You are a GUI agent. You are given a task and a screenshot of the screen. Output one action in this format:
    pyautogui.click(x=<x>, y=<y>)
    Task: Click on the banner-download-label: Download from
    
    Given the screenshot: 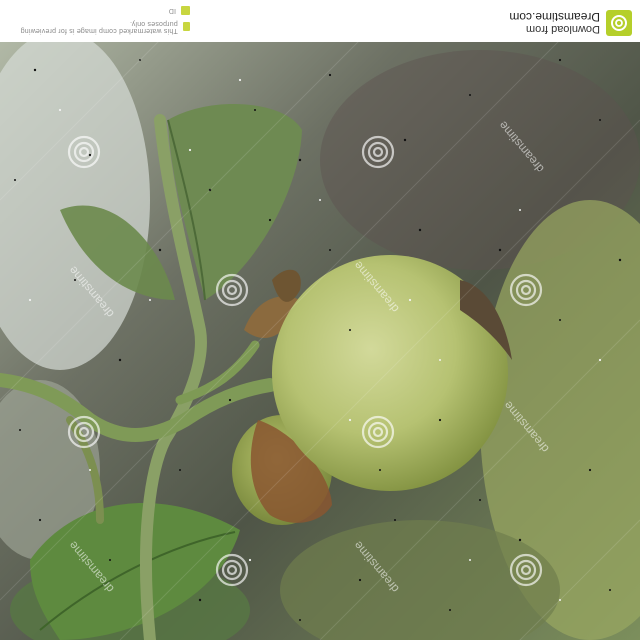 What is the action you would take?
    pyautogui.click(x=563, y=29)
    